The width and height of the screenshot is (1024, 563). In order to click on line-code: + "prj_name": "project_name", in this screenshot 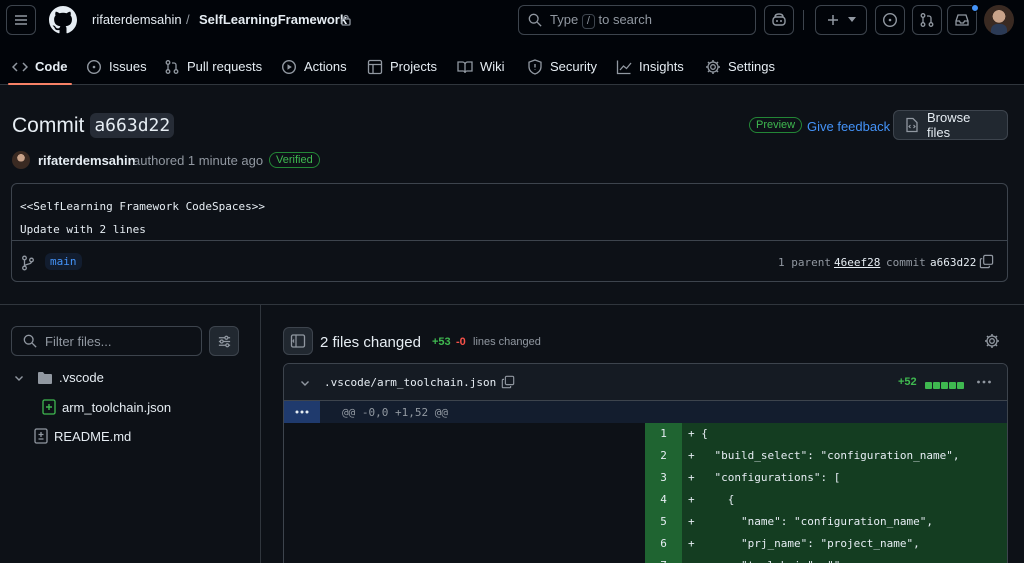, I will do `click(844, 544)`.